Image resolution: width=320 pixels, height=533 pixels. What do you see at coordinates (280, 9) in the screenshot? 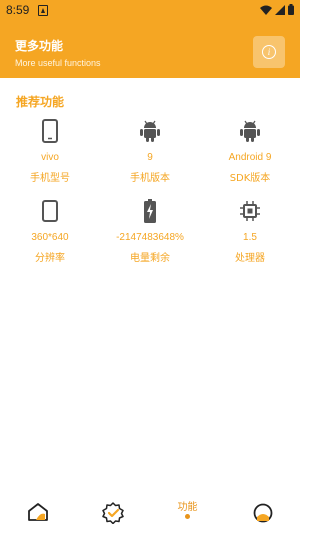
I see `signal-icon` at bounding box center [280, 9].